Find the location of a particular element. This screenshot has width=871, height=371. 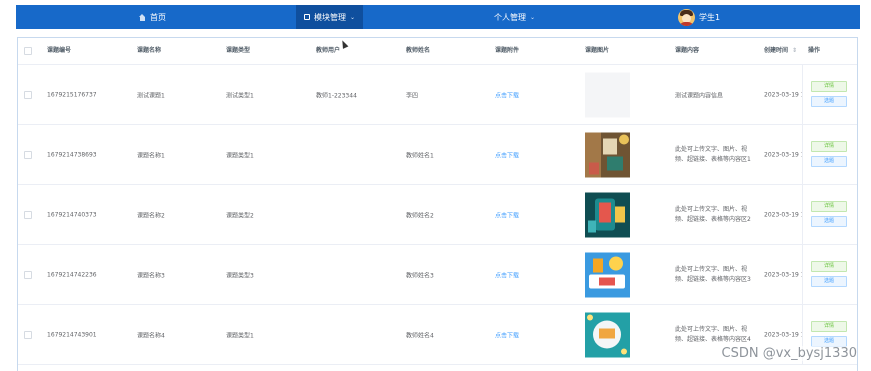

cell-content: 此处可上传文字、图片、视频、超链接、表格等内容区2 is located at coordinates (713, 214).